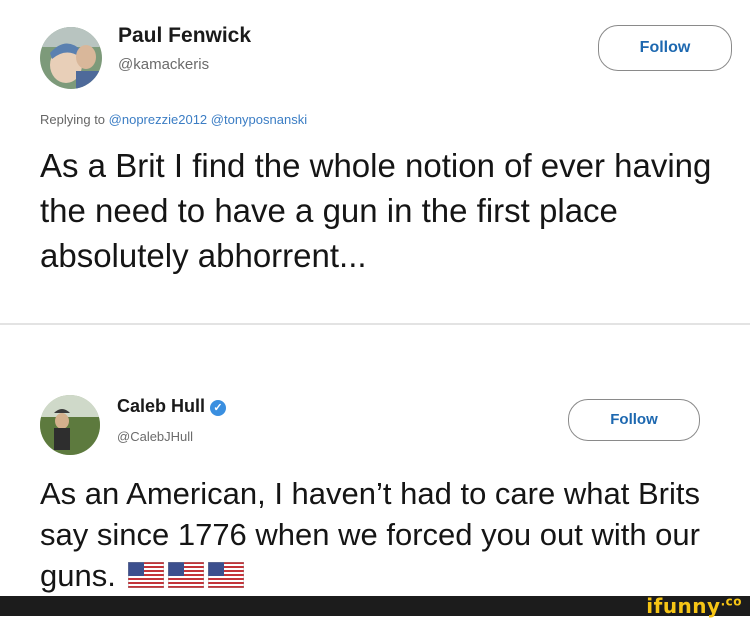  I want to click on user-name: Caleb Hull ✓, so click(172, 406).